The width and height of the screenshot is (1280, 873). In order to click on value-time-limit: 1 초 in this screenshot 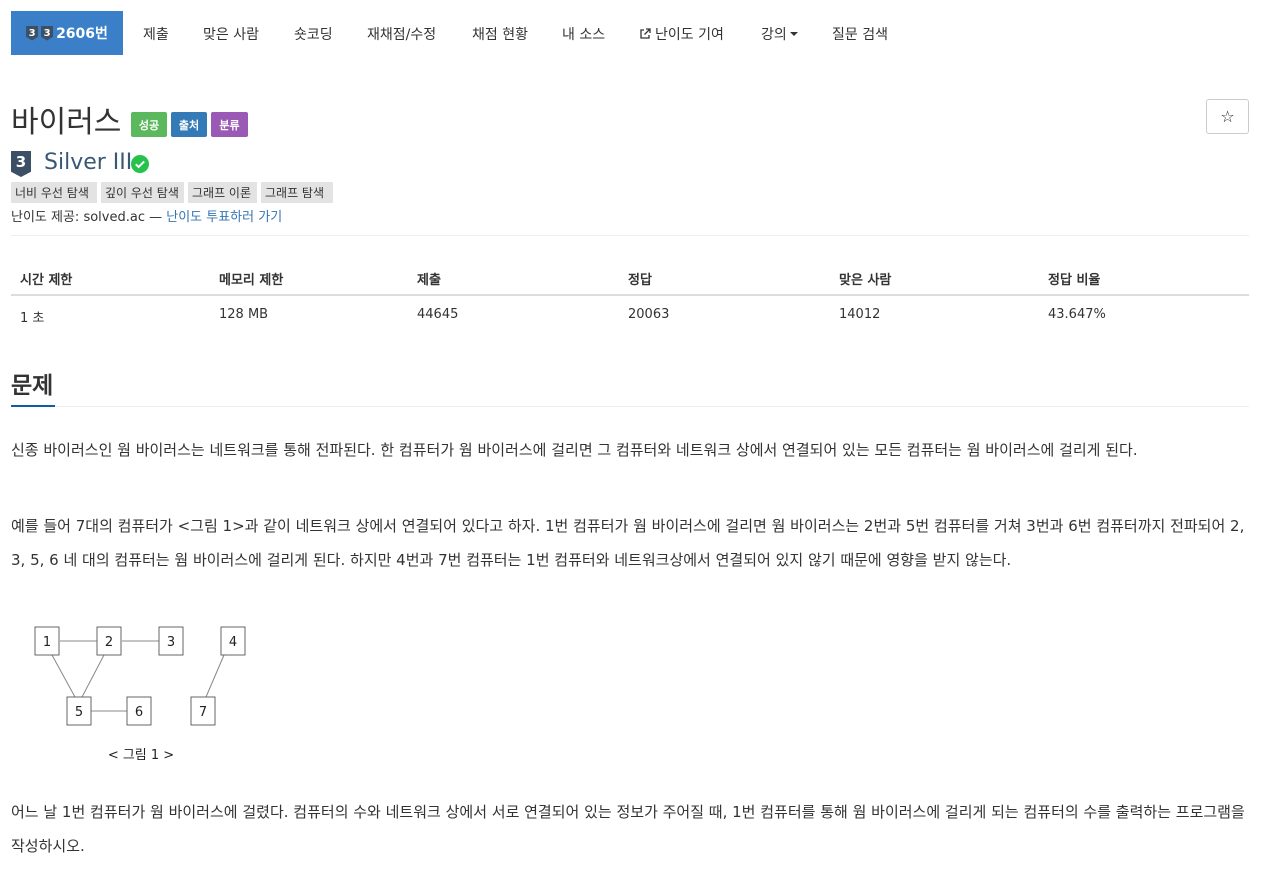, I will do `click(32, 318)`.